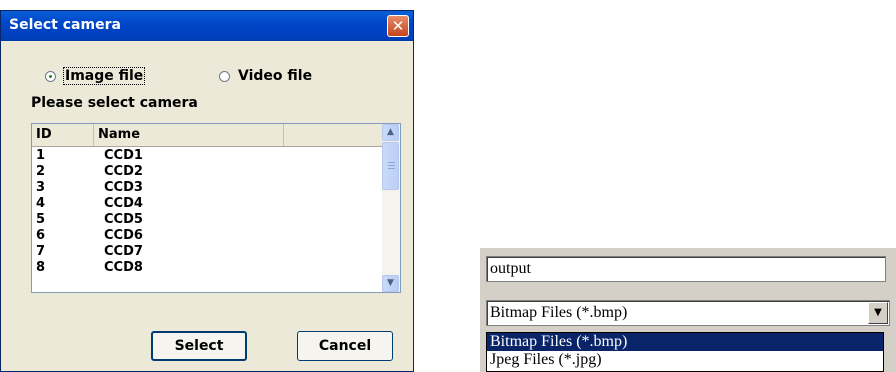 This screenshot has height=372, width=896. Describe the element at coordinates (41, 251) in the screenshot. I see `cell-id: 7` at that location.